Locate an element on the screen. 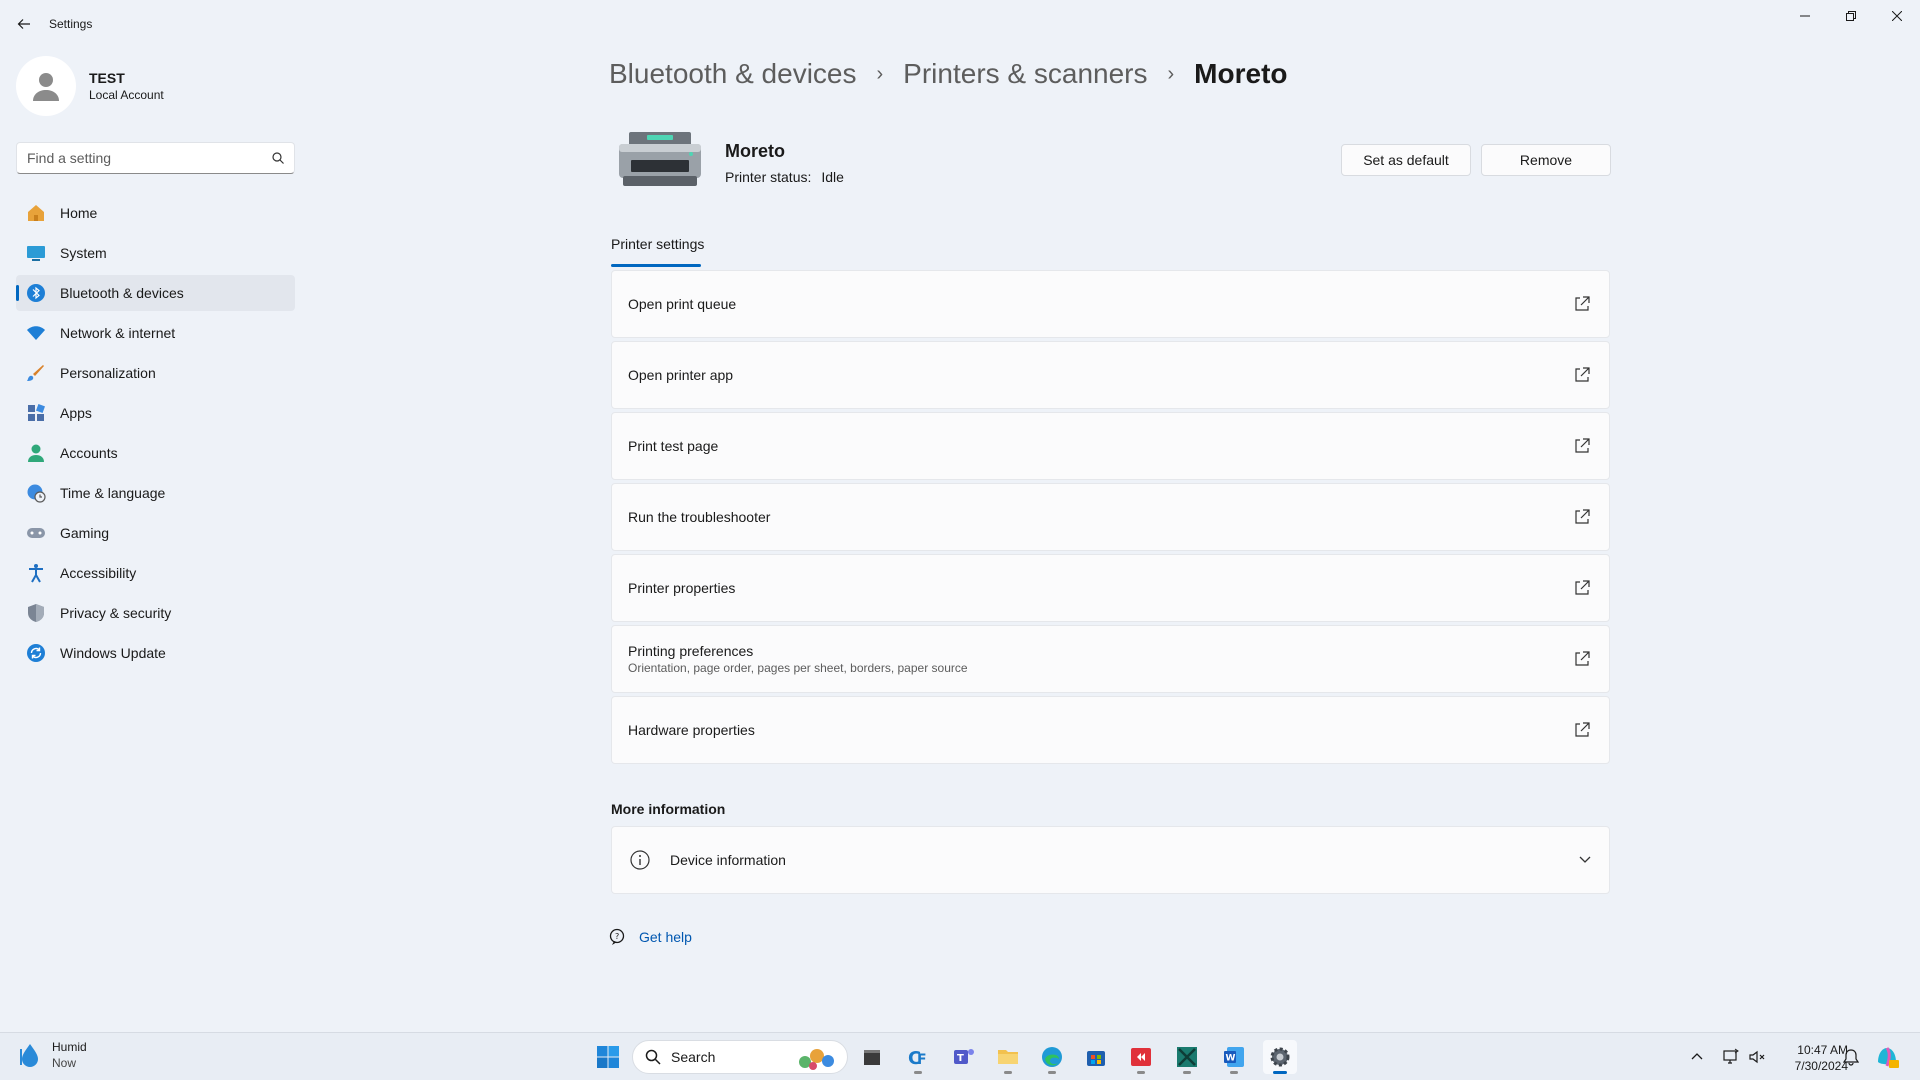  account-type: Local Account is located at coordinates (126, 95).